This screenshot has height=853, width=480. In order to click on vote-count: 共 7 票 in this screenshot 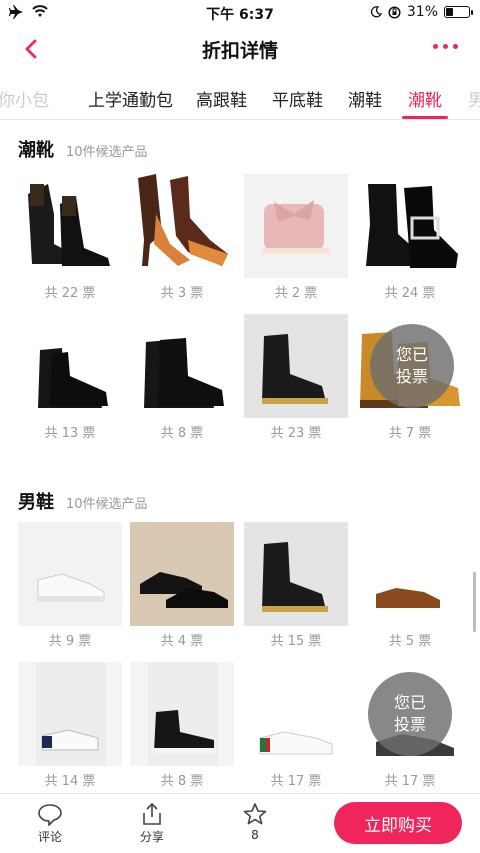, I will do `click(410, 433)`.